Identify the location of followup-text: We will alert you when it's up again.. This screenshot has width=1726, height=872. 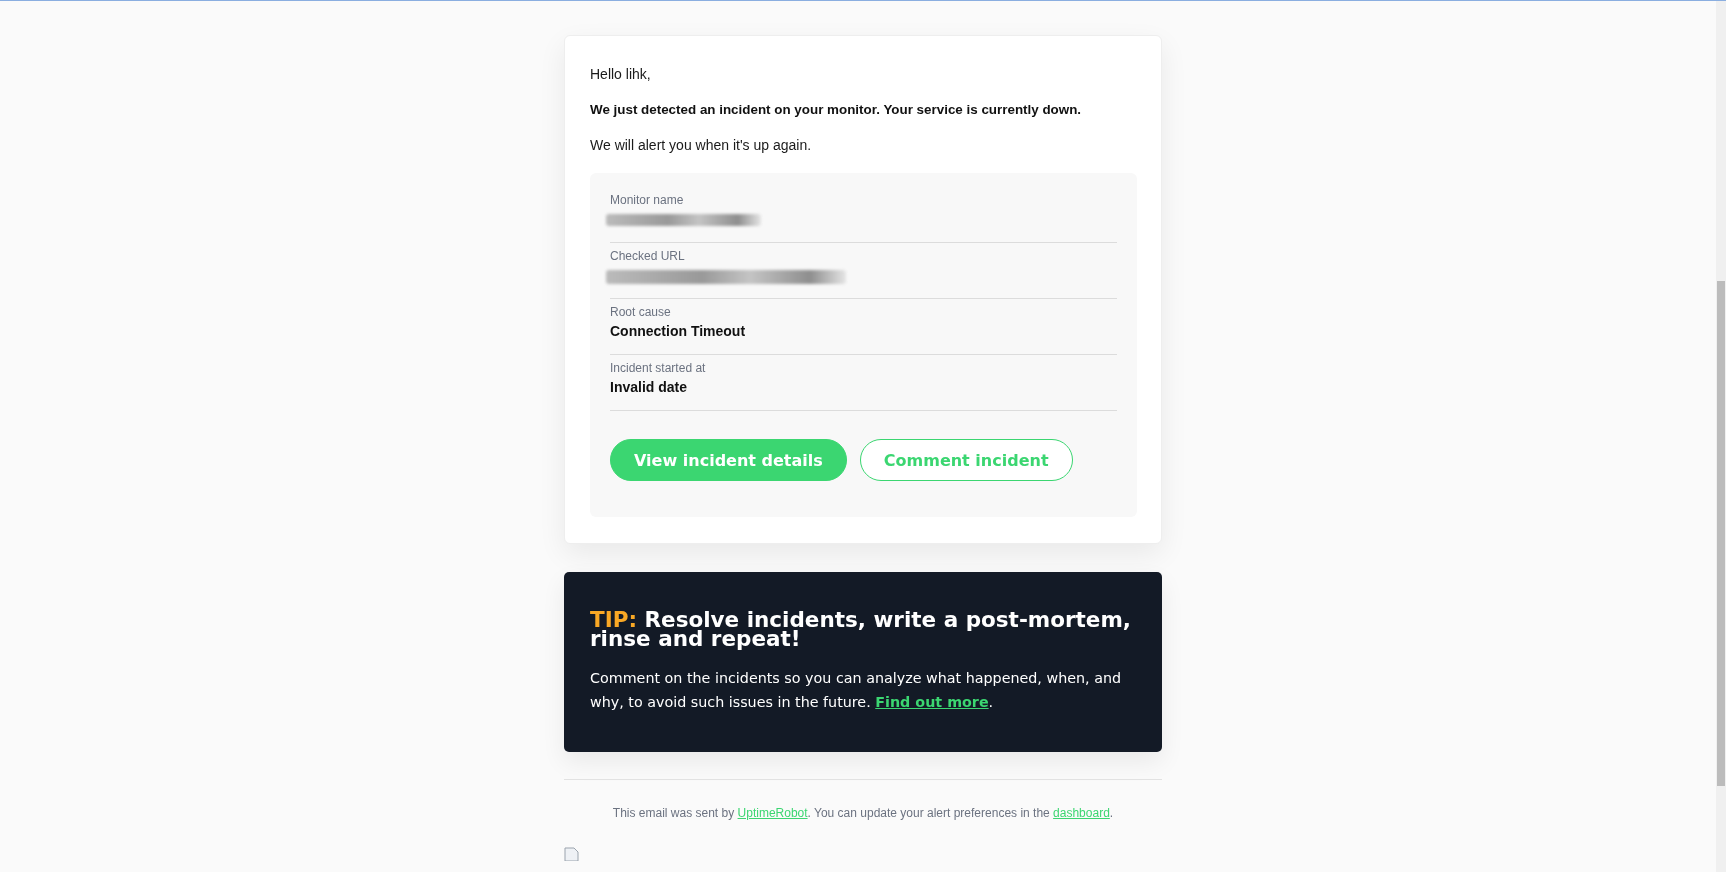
(701, 145).